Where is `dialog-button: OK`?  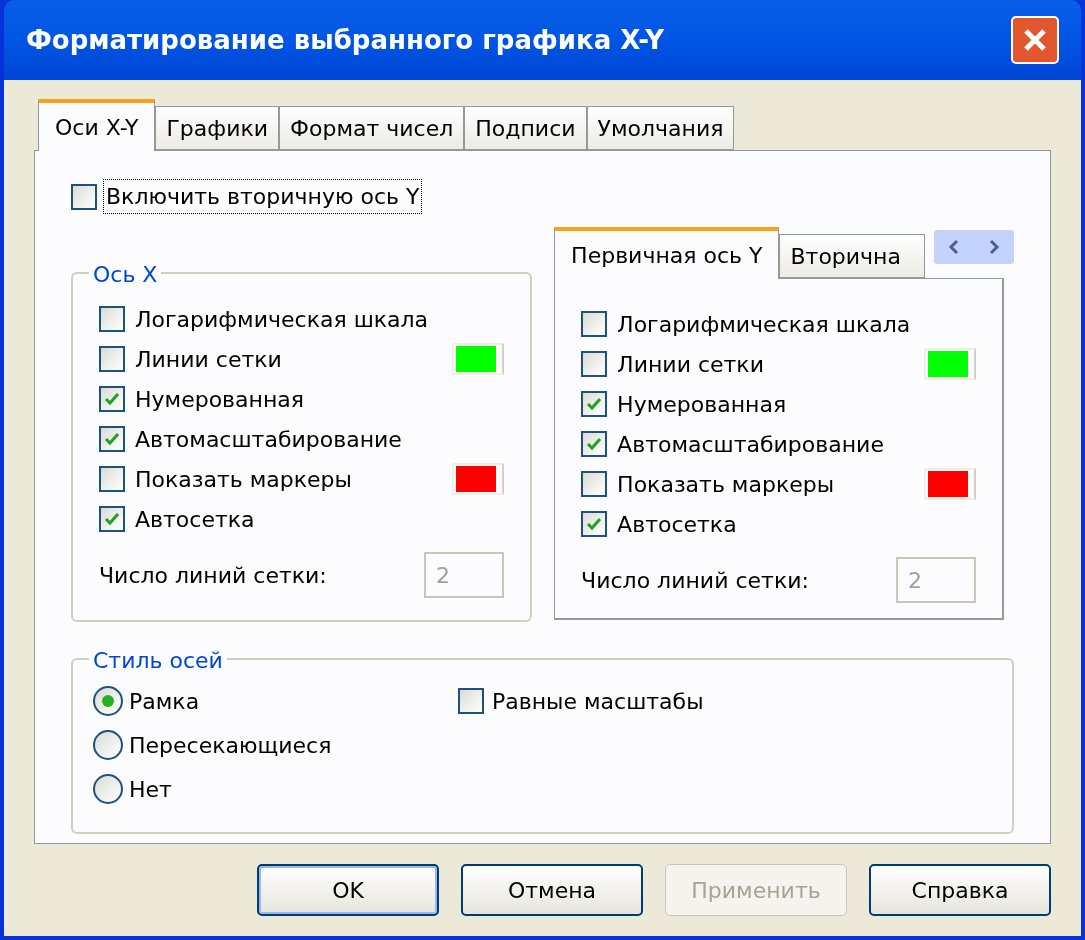
dialog-button: OK is located at coordinates (348, 890).